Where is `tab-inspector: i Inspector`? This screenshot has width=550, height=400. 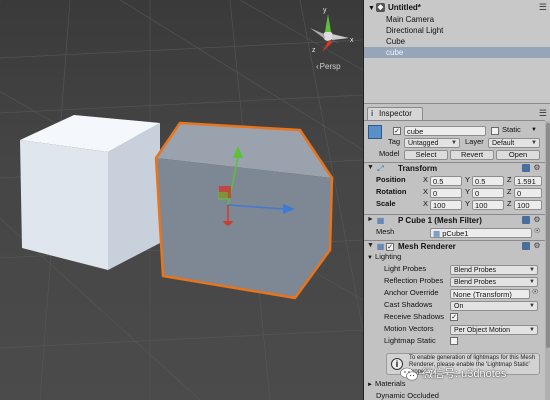 tab-inspector: i Inspector is located at coordinates (395, 113).